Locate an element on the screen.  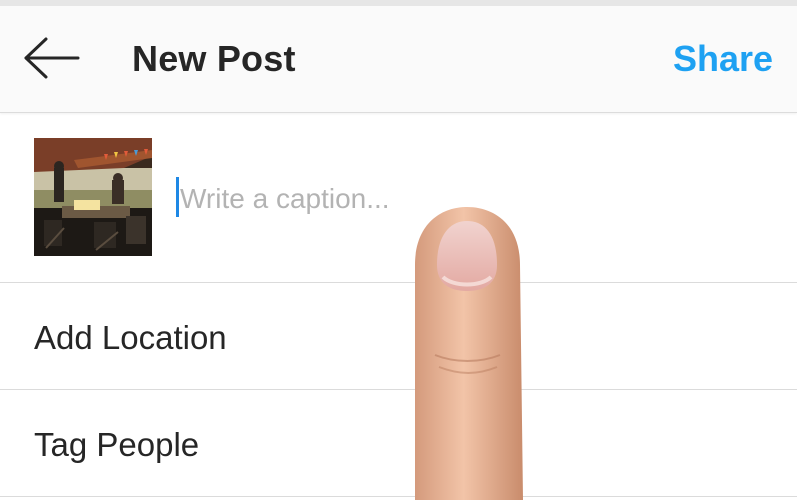
post-thumbnail is located at coordinates (93, 197).